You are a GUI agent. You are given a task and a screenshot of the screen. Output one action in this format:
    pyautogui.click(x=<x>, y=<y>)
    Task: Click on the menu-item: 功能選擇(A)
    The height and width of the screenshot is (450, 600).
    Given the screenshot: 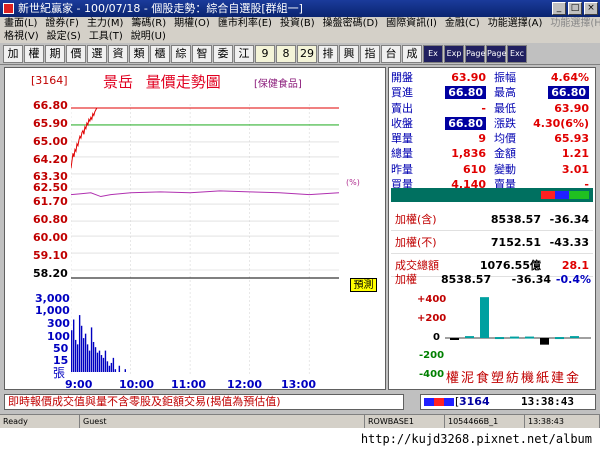 What is the action you would take?
    pyautogui.click(x=515, y=23)
    